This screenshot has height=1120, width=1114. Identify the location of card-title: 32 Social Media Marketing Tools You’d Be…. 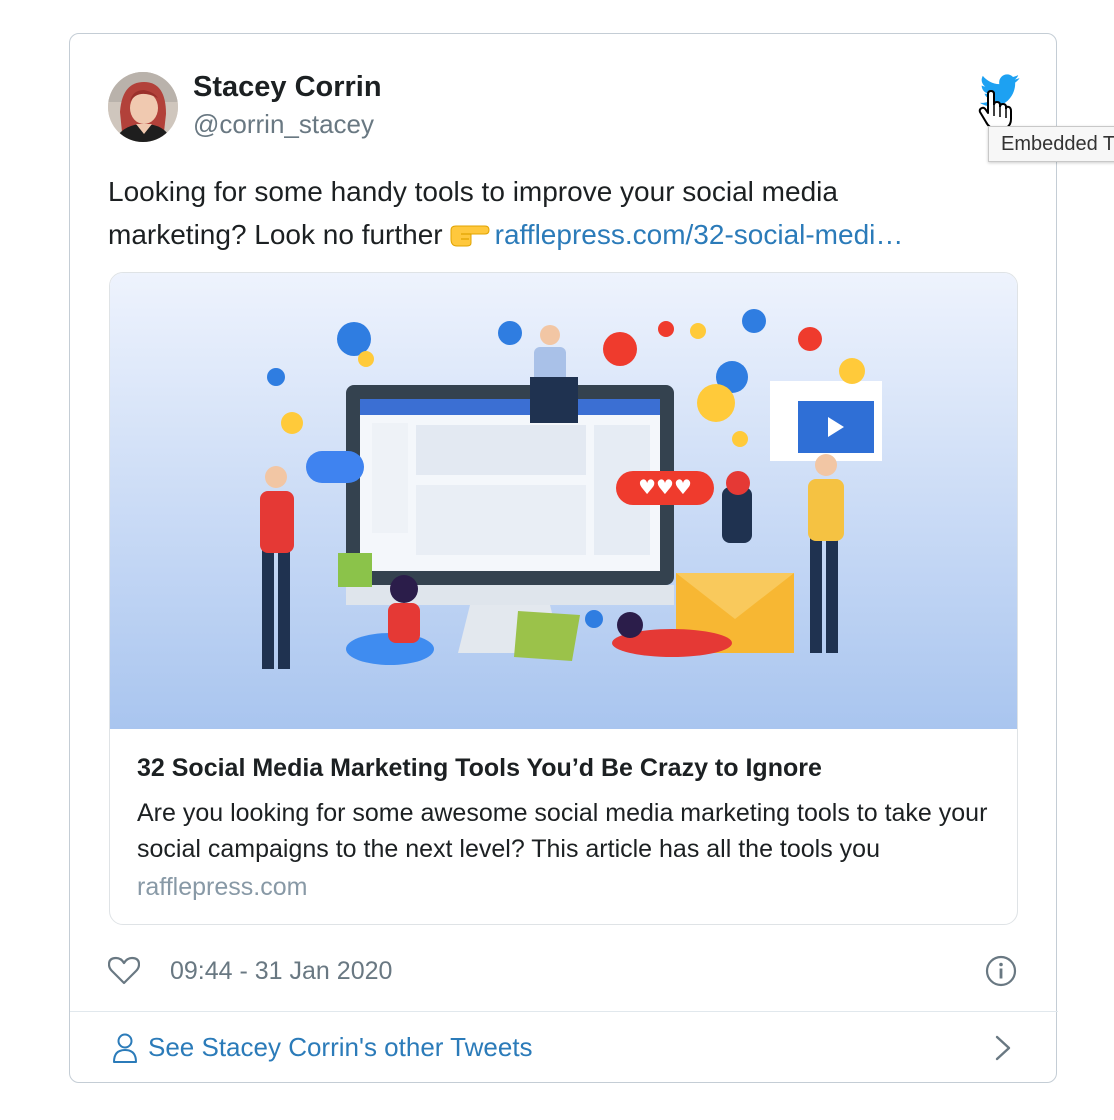
(479, 768).